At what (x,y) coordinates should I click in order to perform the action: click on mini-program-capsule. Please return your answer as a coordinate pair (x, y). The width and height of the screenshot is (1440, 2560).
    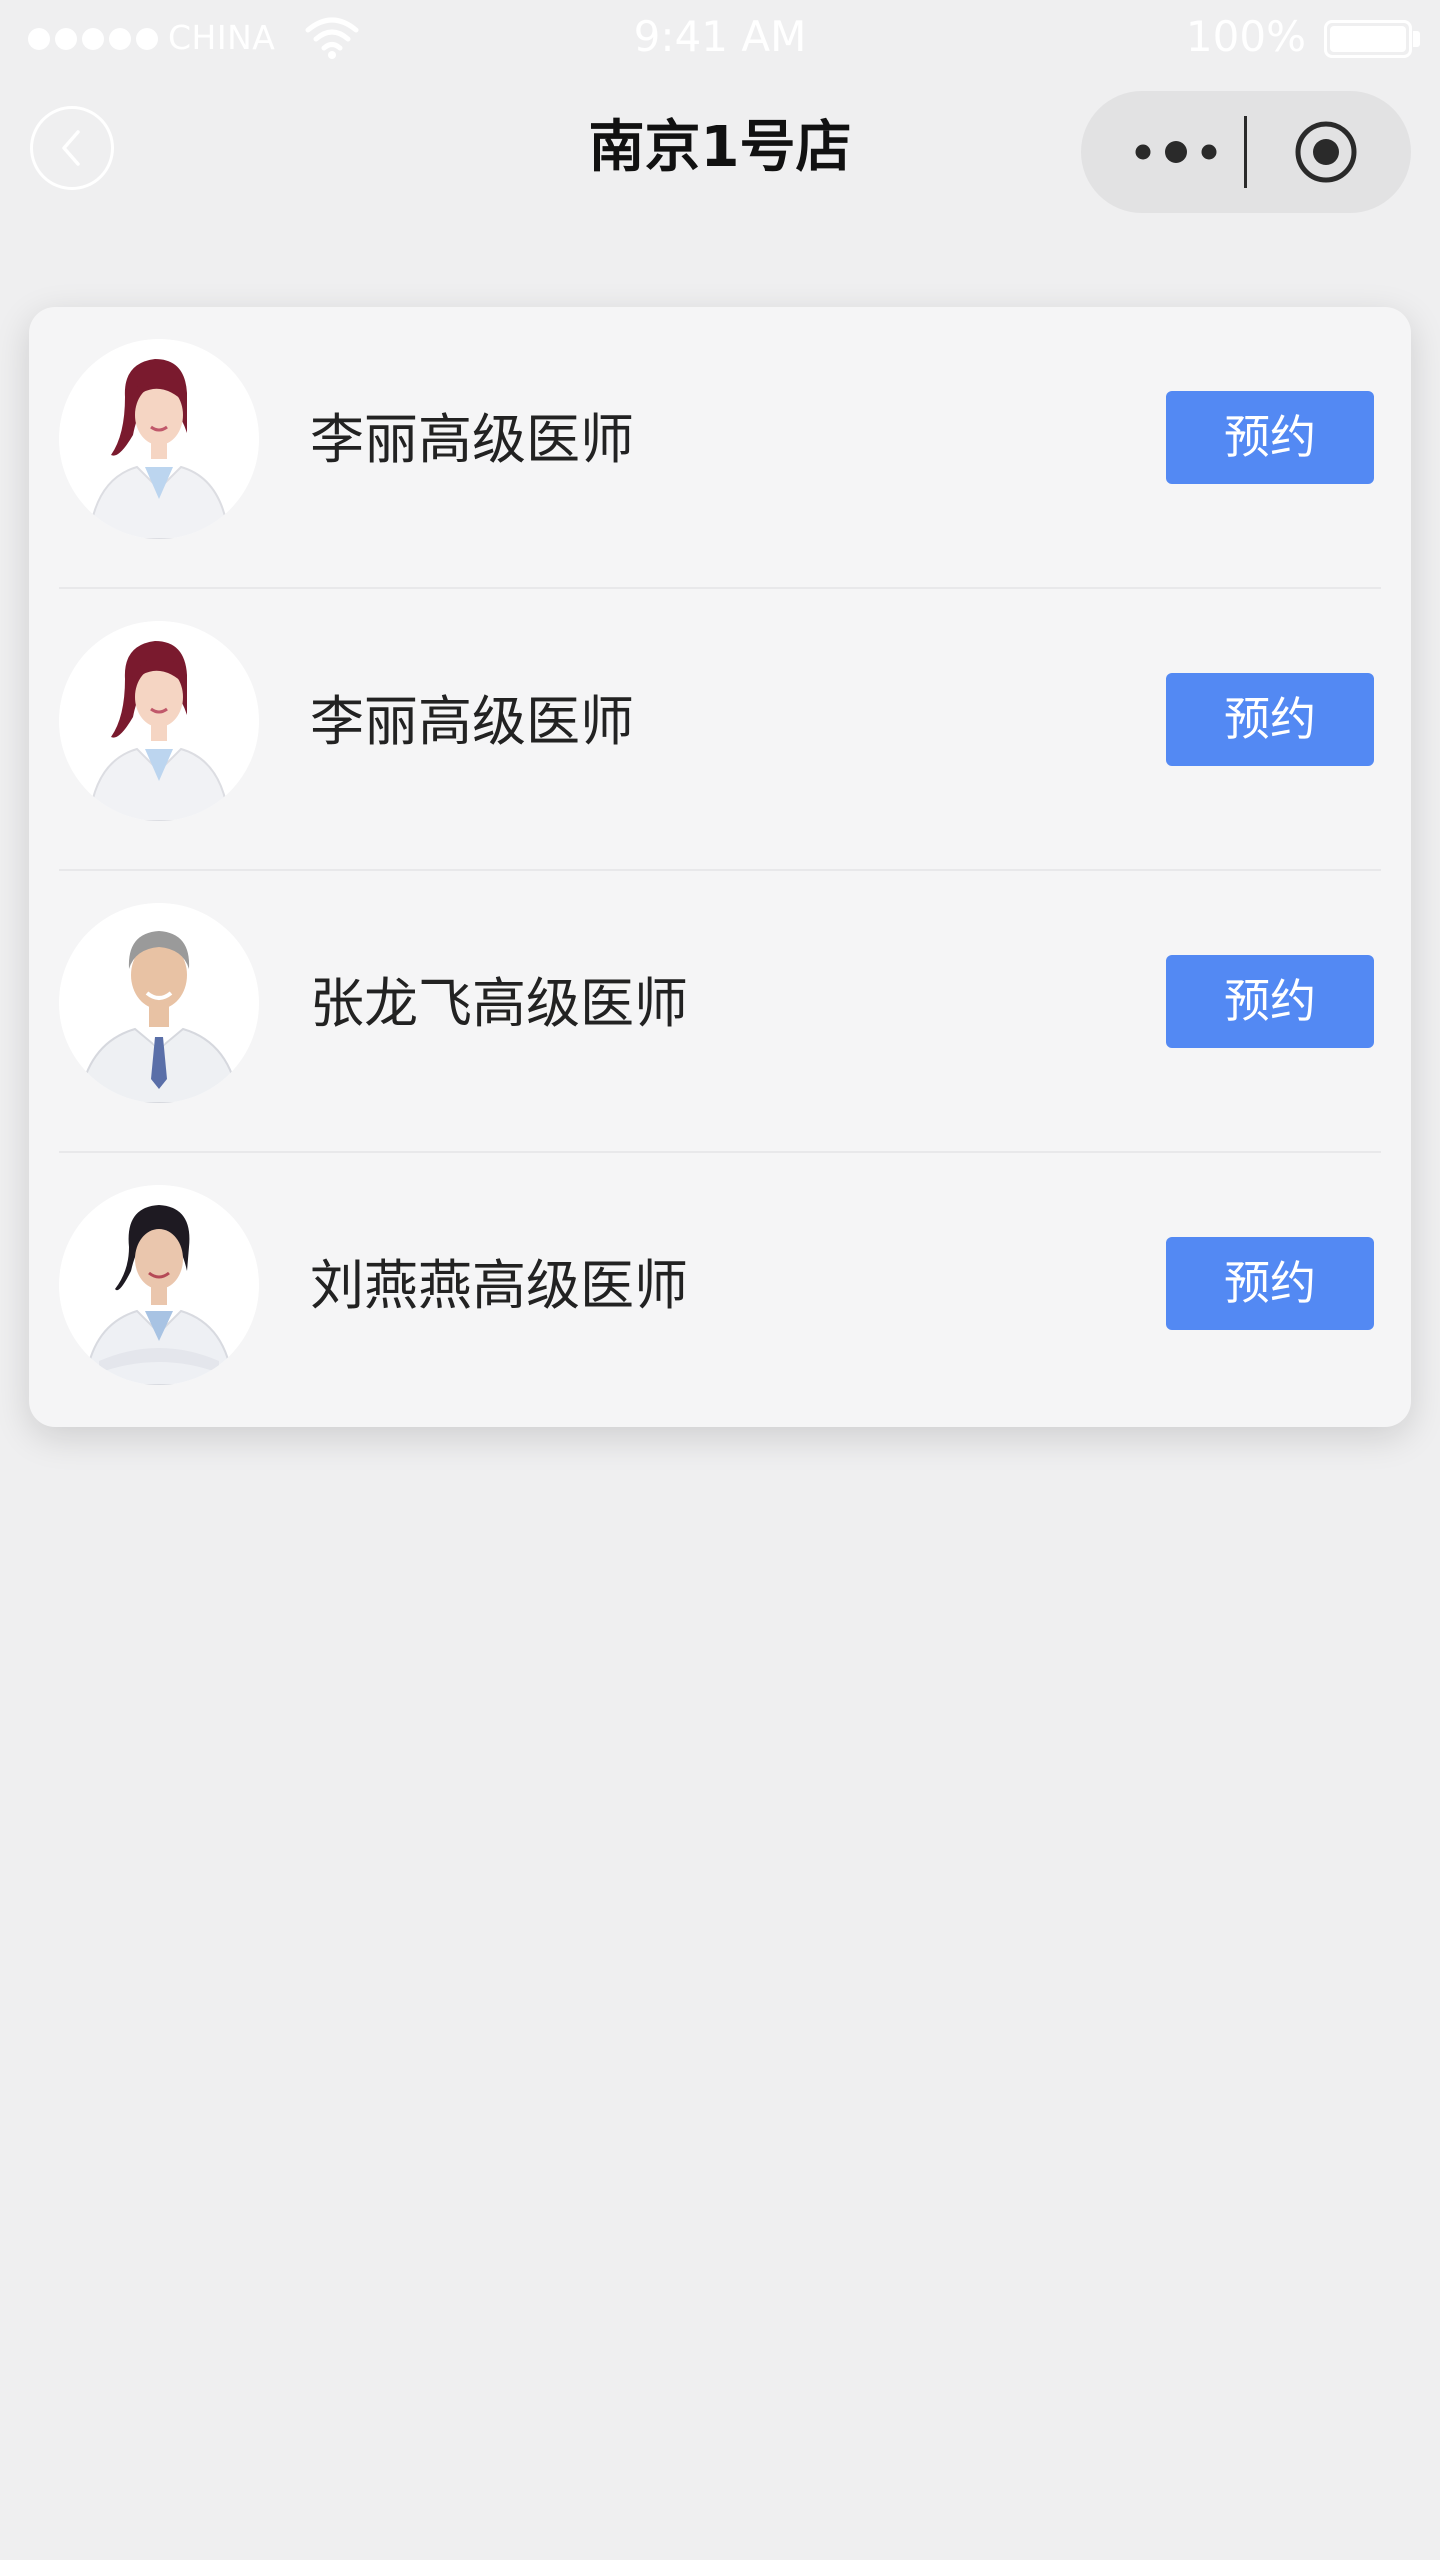
    Looking at the image, I should click on (1246, 152).